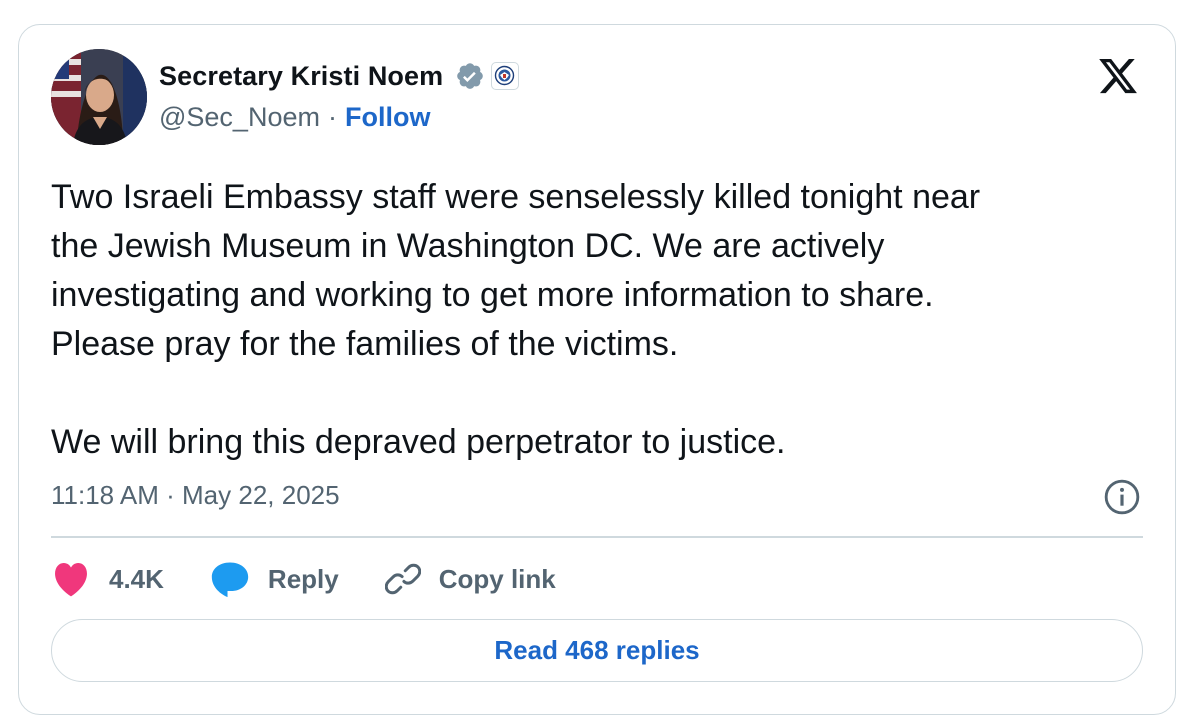 The image size is (1200, 725). I want to click on avatar, so click(99, 97).